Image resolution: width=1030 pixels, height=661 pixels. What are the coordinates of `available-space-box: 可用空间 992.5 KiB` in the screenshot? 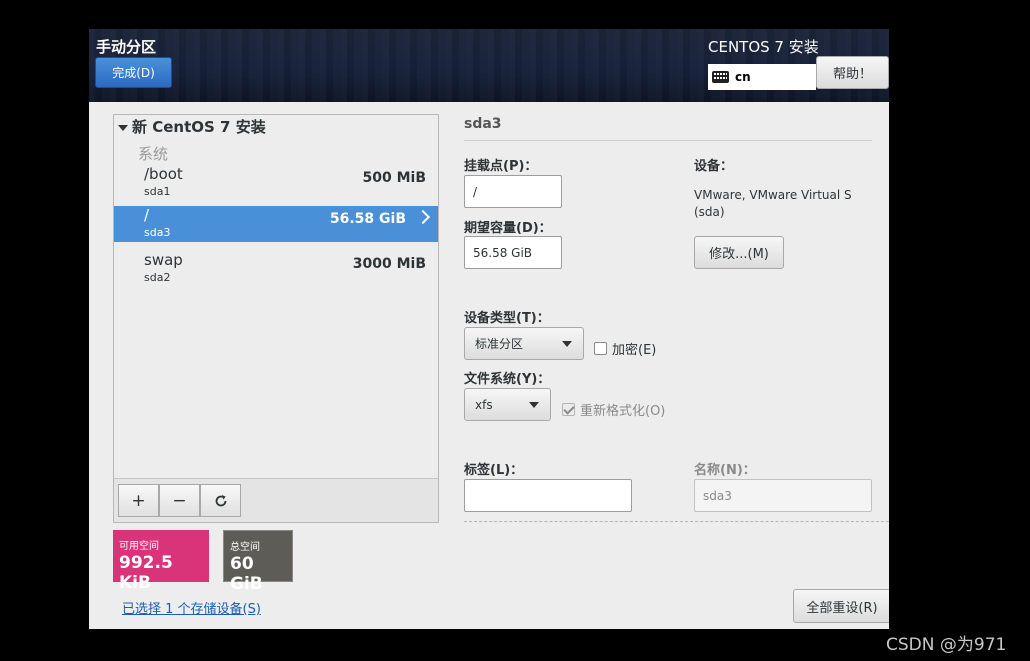 It's located at (161, 561).